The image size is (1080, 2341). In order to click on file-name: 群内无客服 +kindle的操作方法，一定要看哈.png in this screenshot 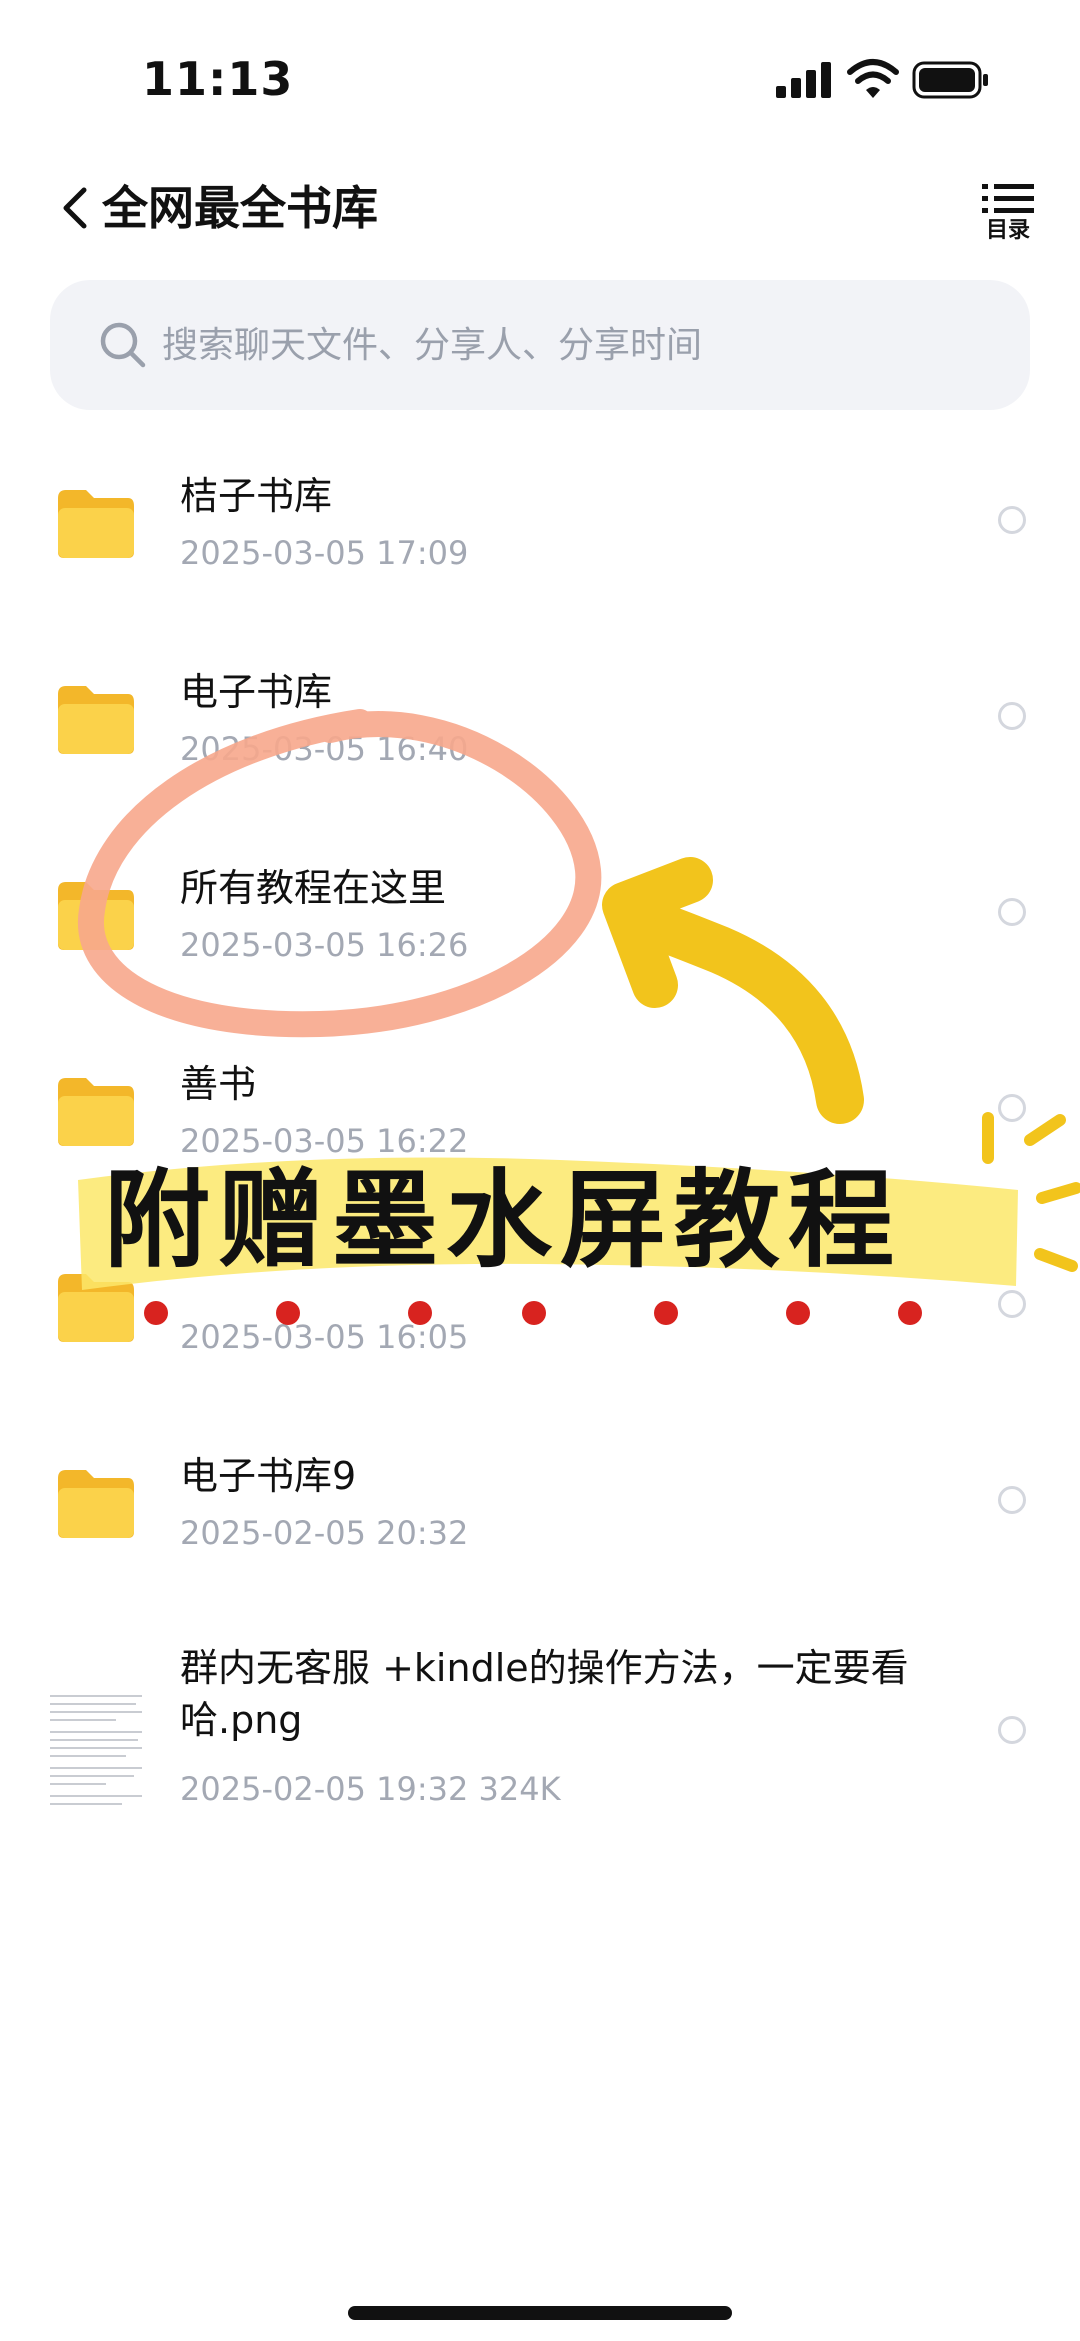, I will do `click(544, 1694)`.